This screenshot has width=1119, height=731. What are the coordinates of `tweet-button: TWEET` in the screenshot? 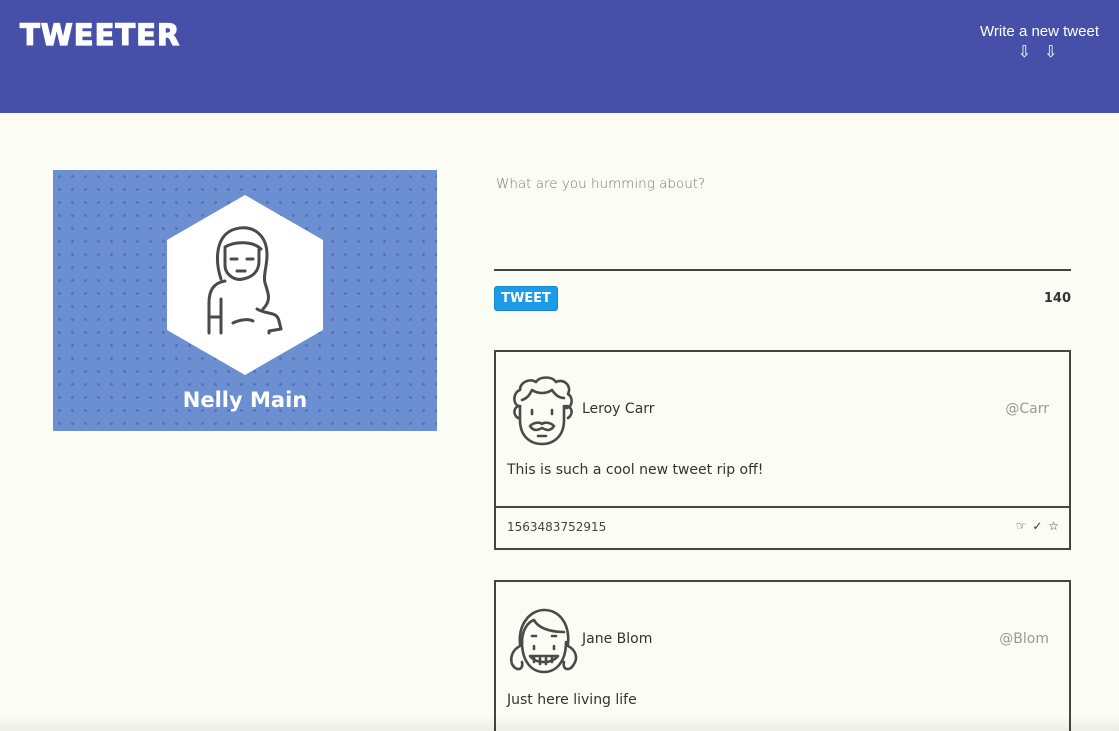 It's located at (526, 298).